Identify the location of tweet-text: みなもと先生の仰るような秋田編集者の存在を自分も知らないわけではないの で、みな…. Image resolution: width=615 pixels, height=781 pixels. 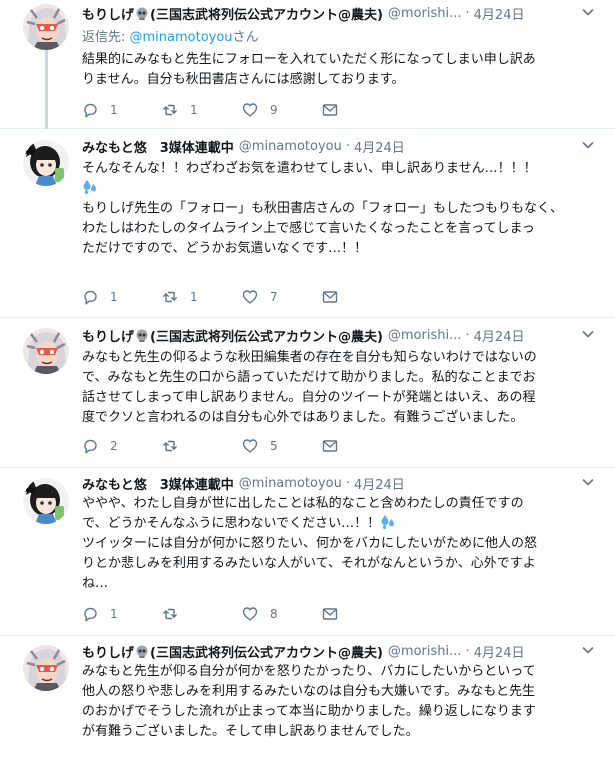
(309, 387).